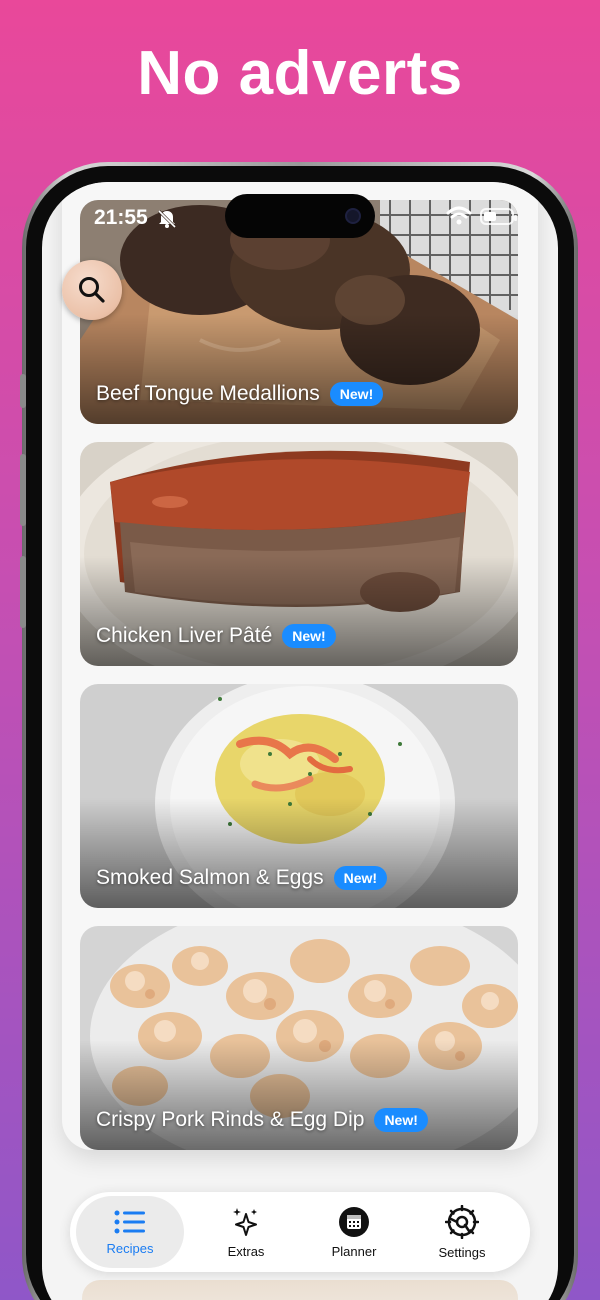 Image resolution: width=600 pixels, height=1300 pixels. Describe the element at coordinates (354, 1251) in the screenshot. I see `tab-label: Planner` at that location.